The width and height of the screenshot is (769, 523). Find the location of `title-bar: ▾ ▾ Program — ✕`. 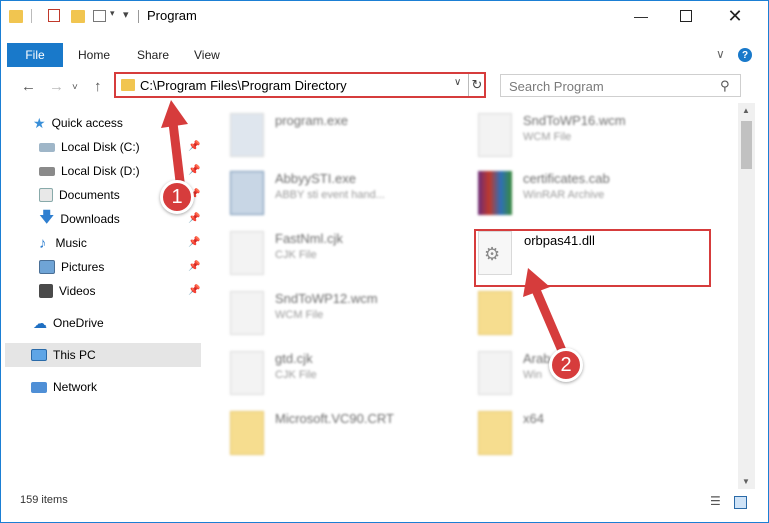

title-bar: ▾ ▾ Program — ✕ is located at coordinates (384, 16).